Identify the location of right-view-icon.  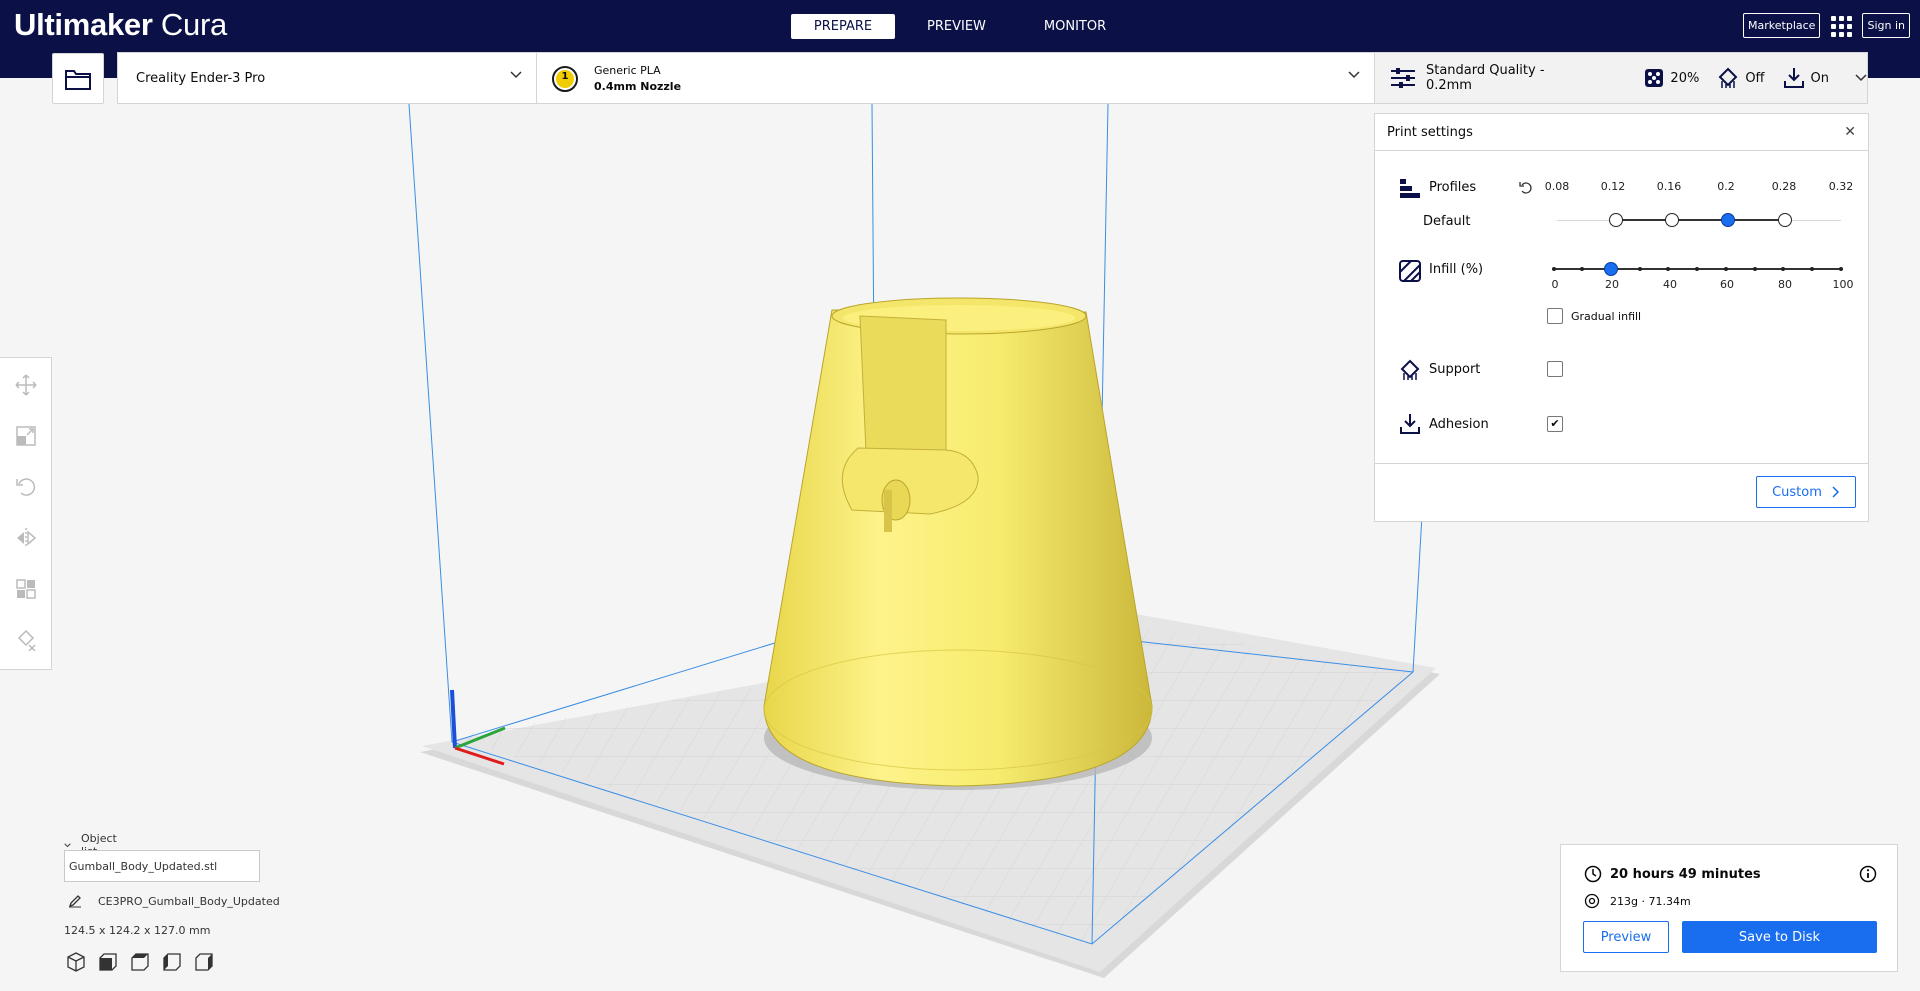
(204, 962).